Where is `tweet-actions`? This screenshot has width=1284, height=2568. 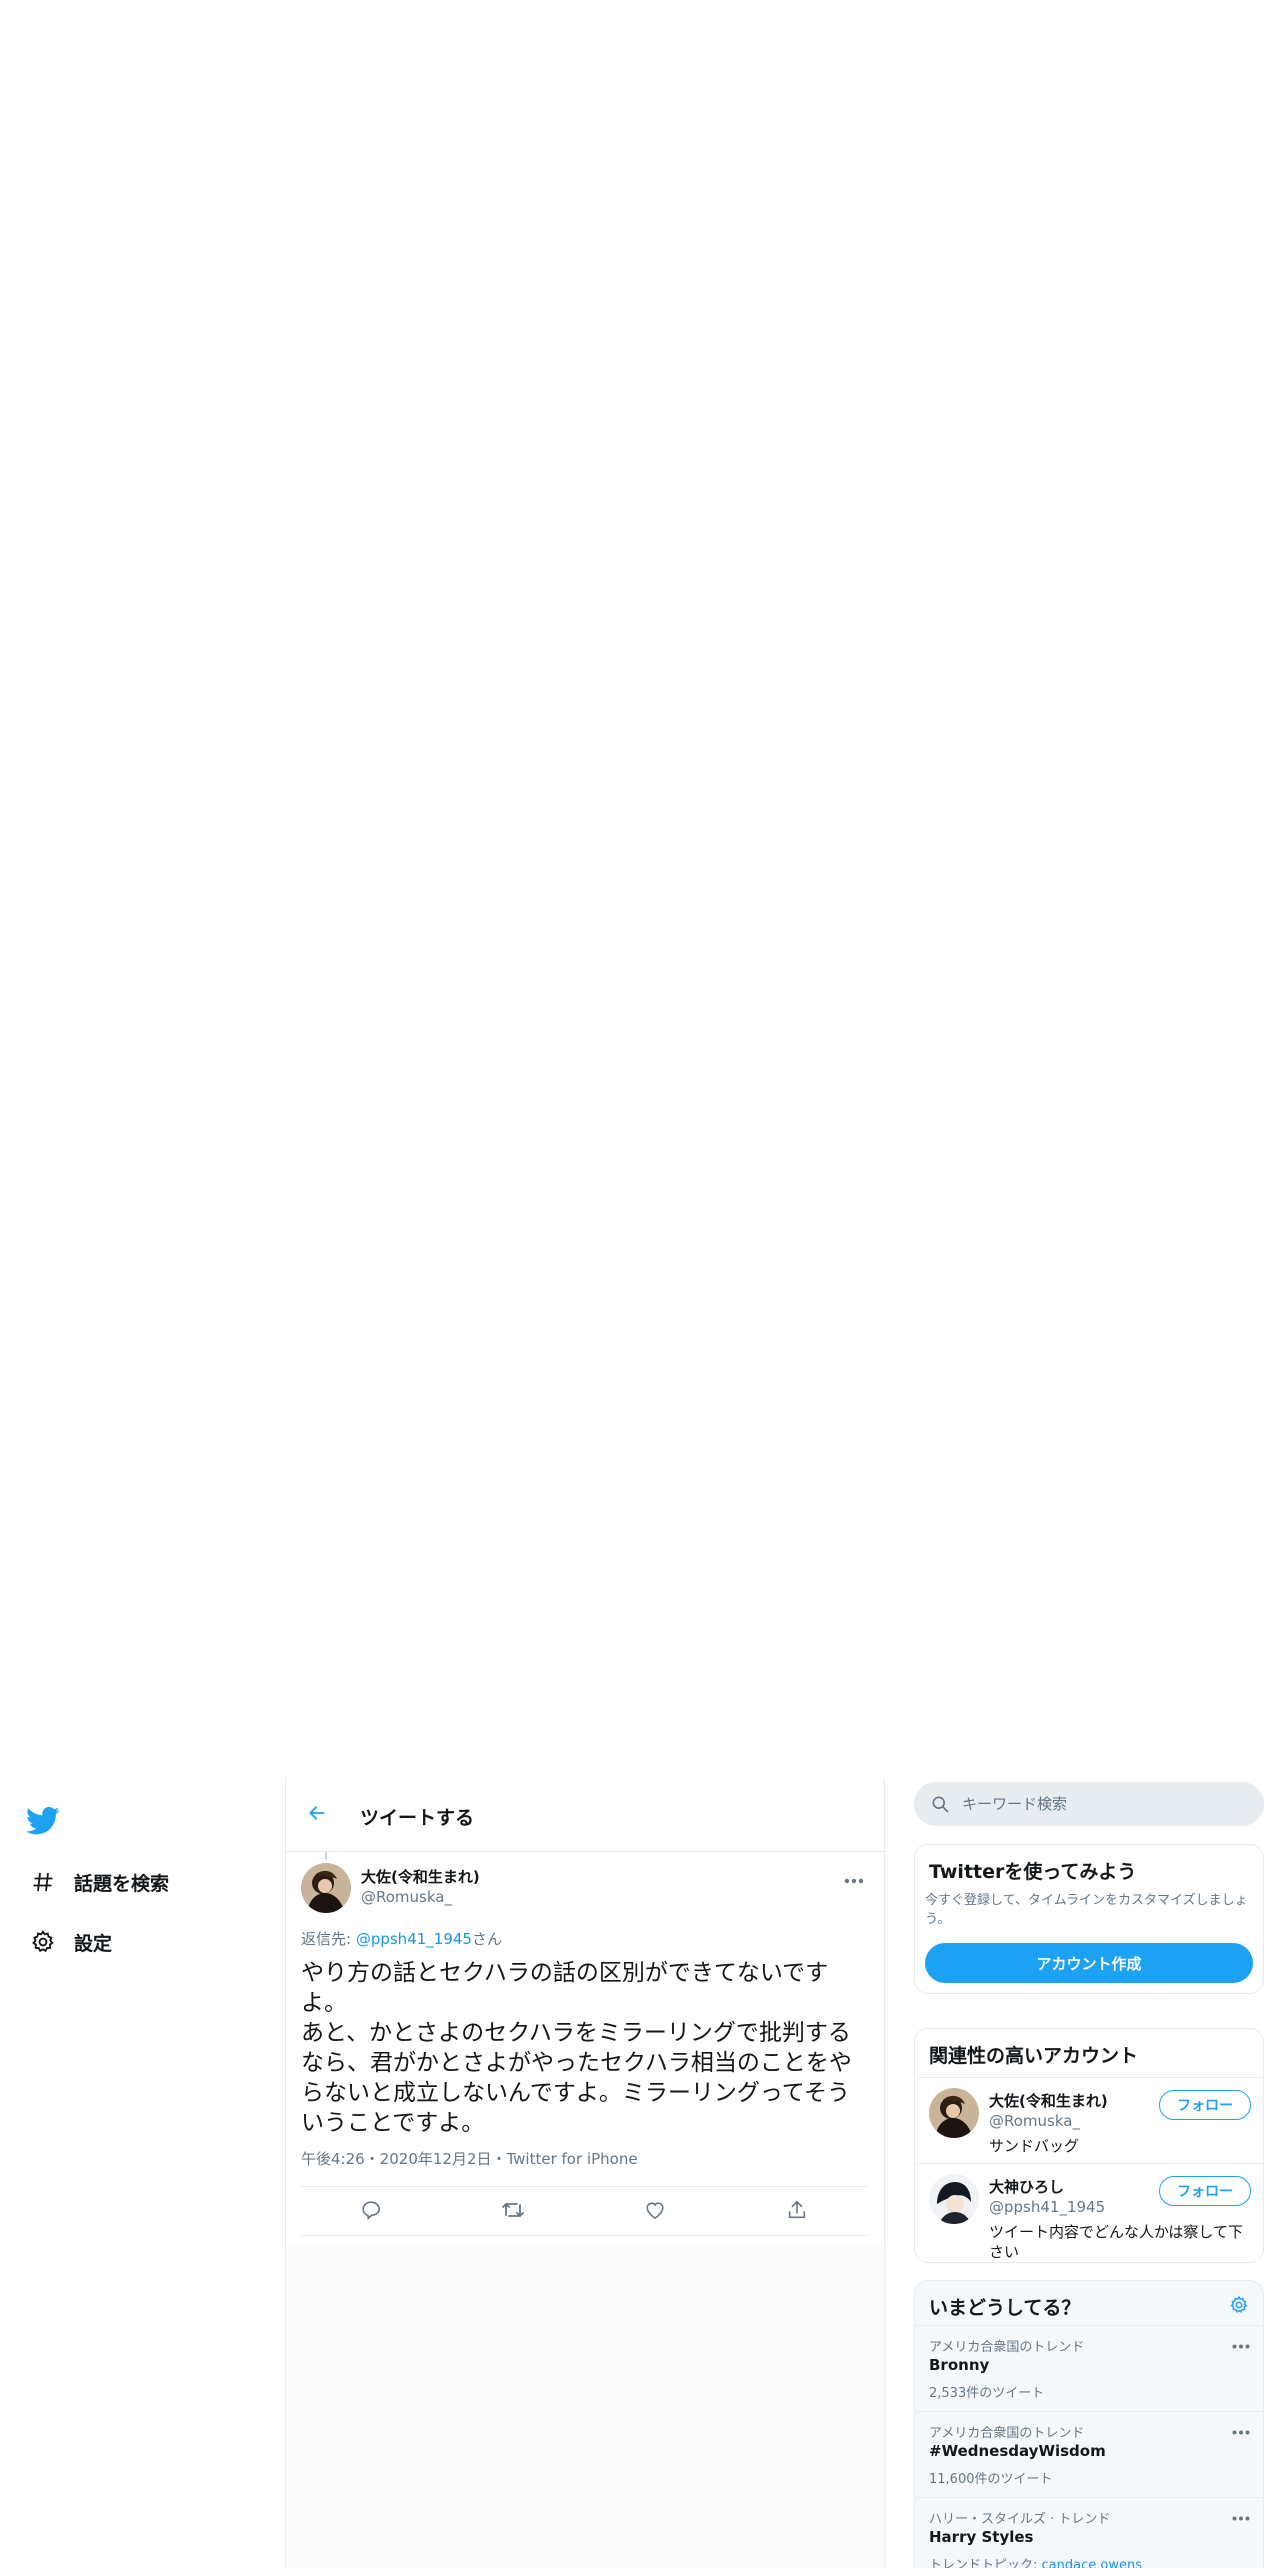 tweet-actions is located at coordinates (585, 2211).